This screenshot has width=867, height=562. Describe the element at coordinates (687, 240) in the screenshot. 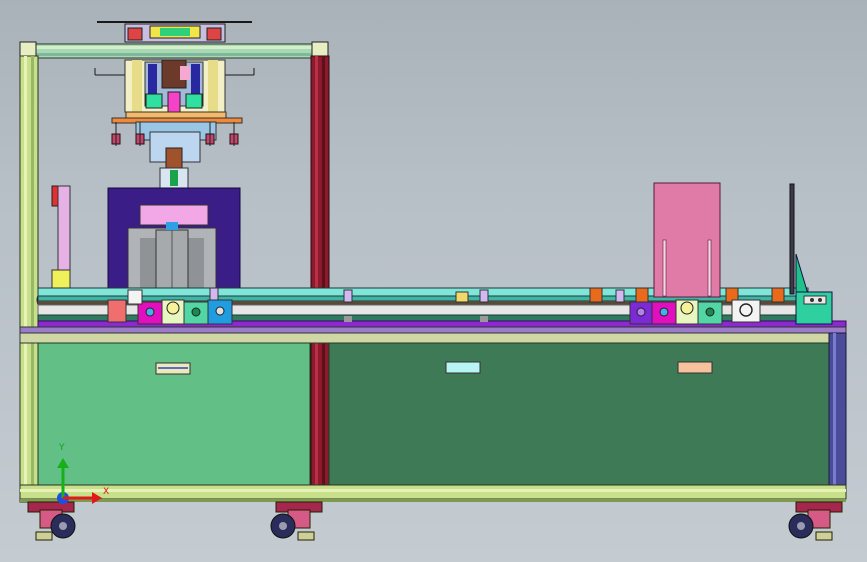

I see `right-pink-panel` at that location.